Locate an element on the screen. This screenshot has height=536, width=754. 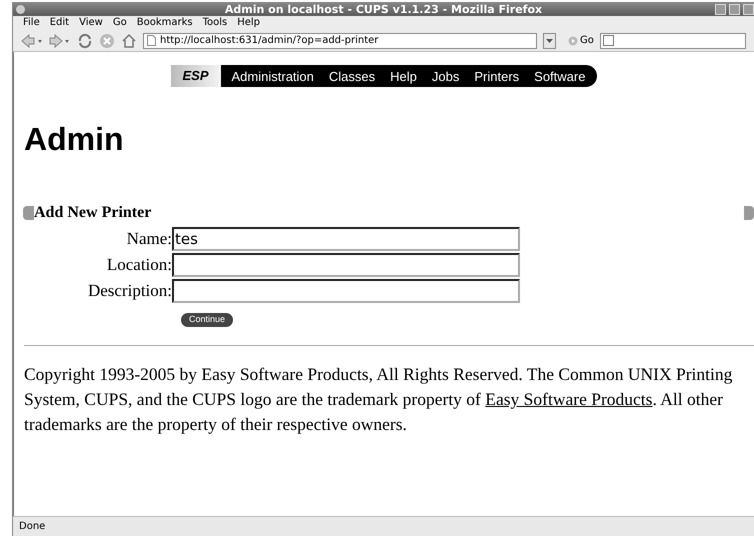
page-icon is located at coordinates (151, 40).